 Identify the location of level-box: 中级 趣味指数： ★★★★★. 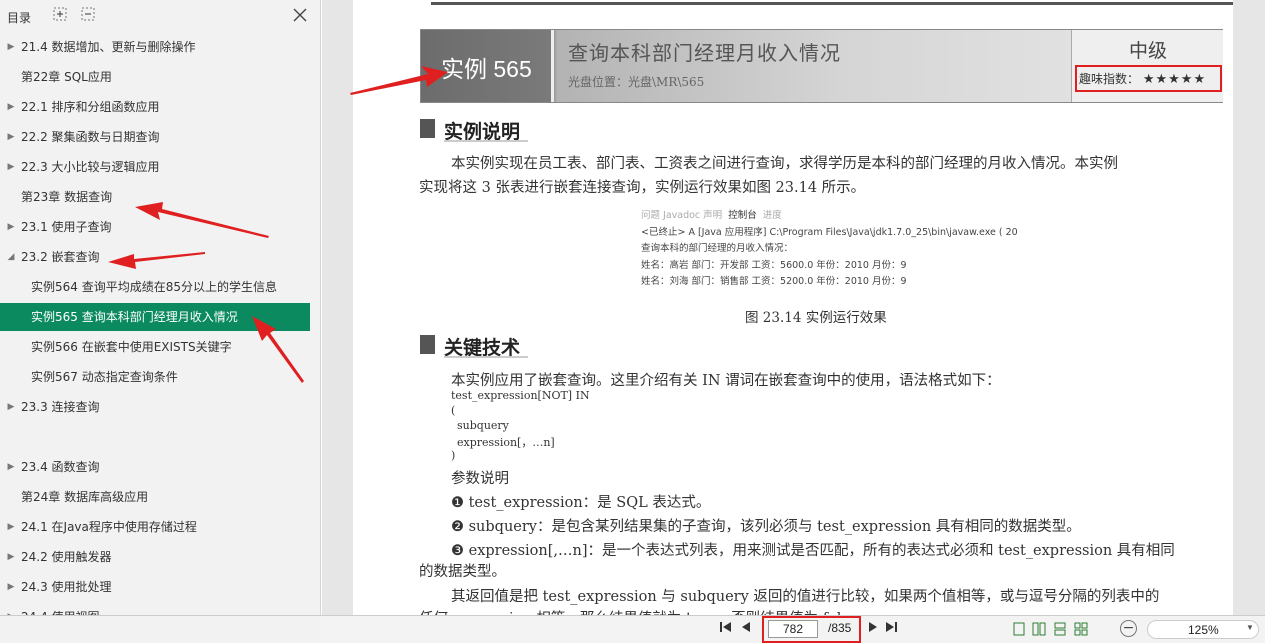
(1147, 66).